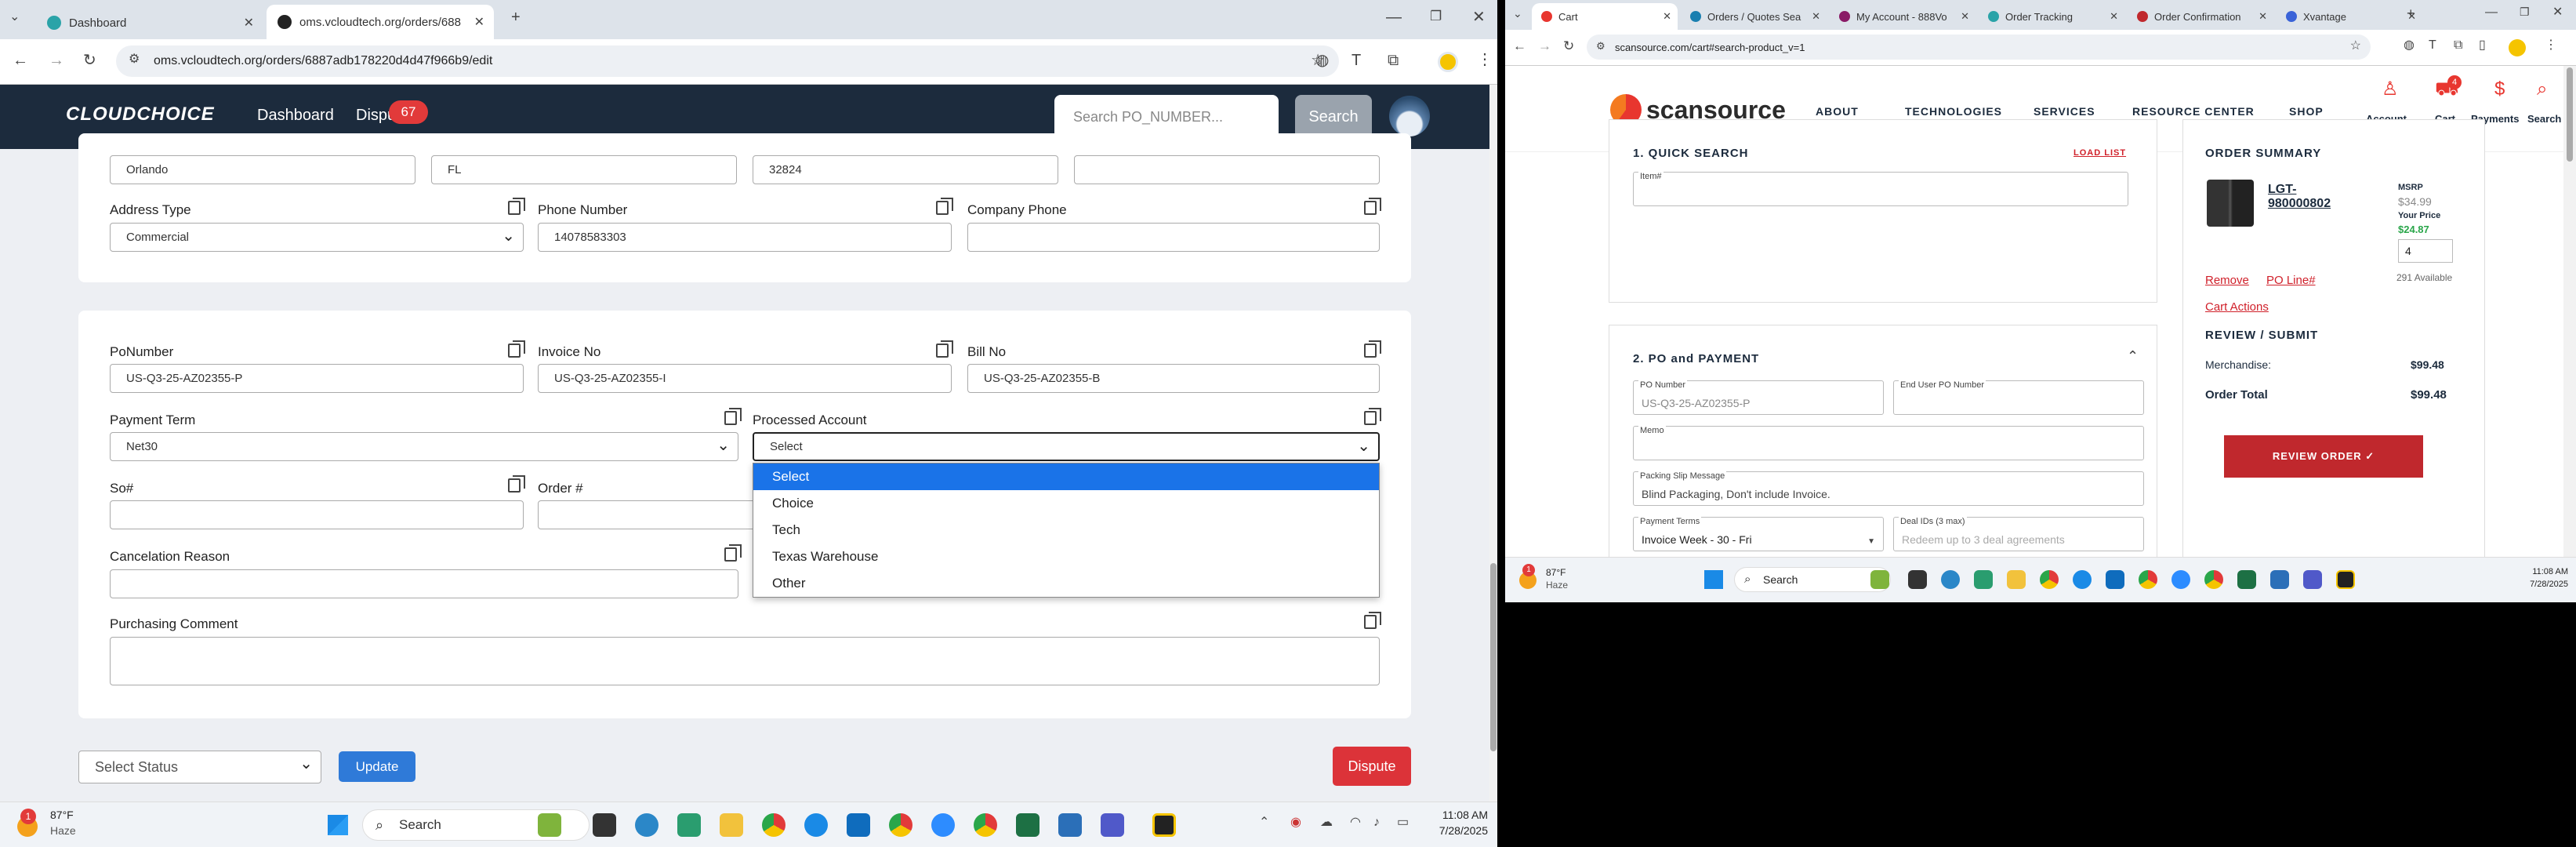  What do you see at coordinates (1067, 446) in the screenshot?
I see `processed-account-select: Select` at bounding box center [1067, 446].